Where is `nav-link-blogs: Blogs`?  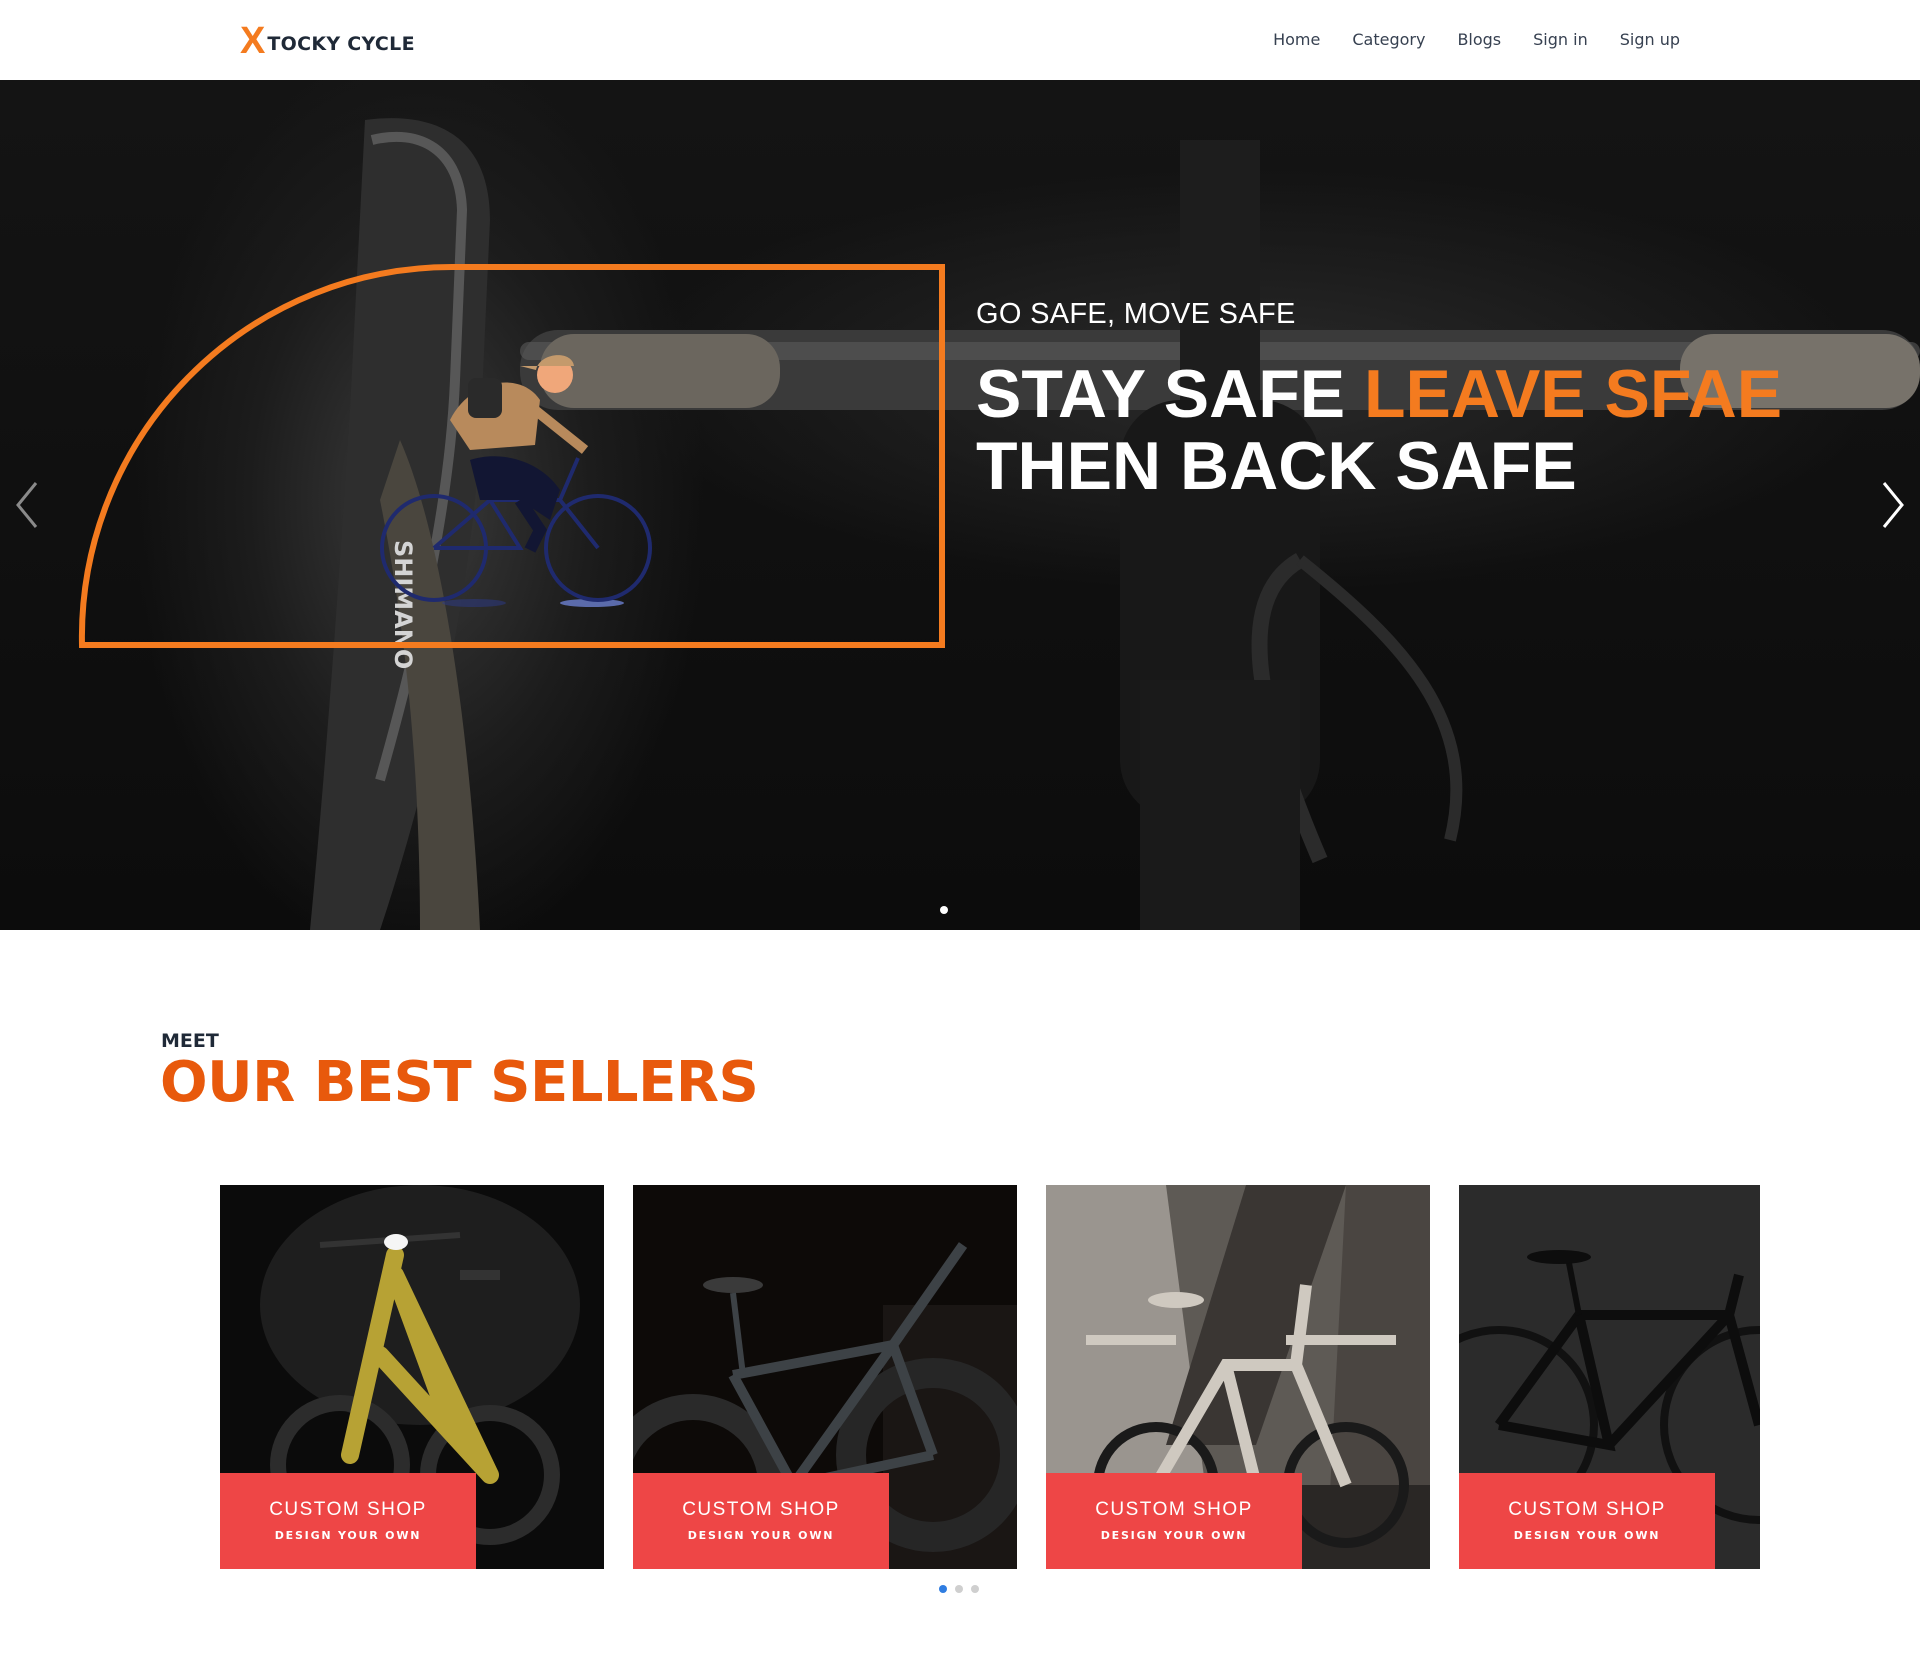
nav-link-blogs: Blogs is located at coordinates (1479, 39).